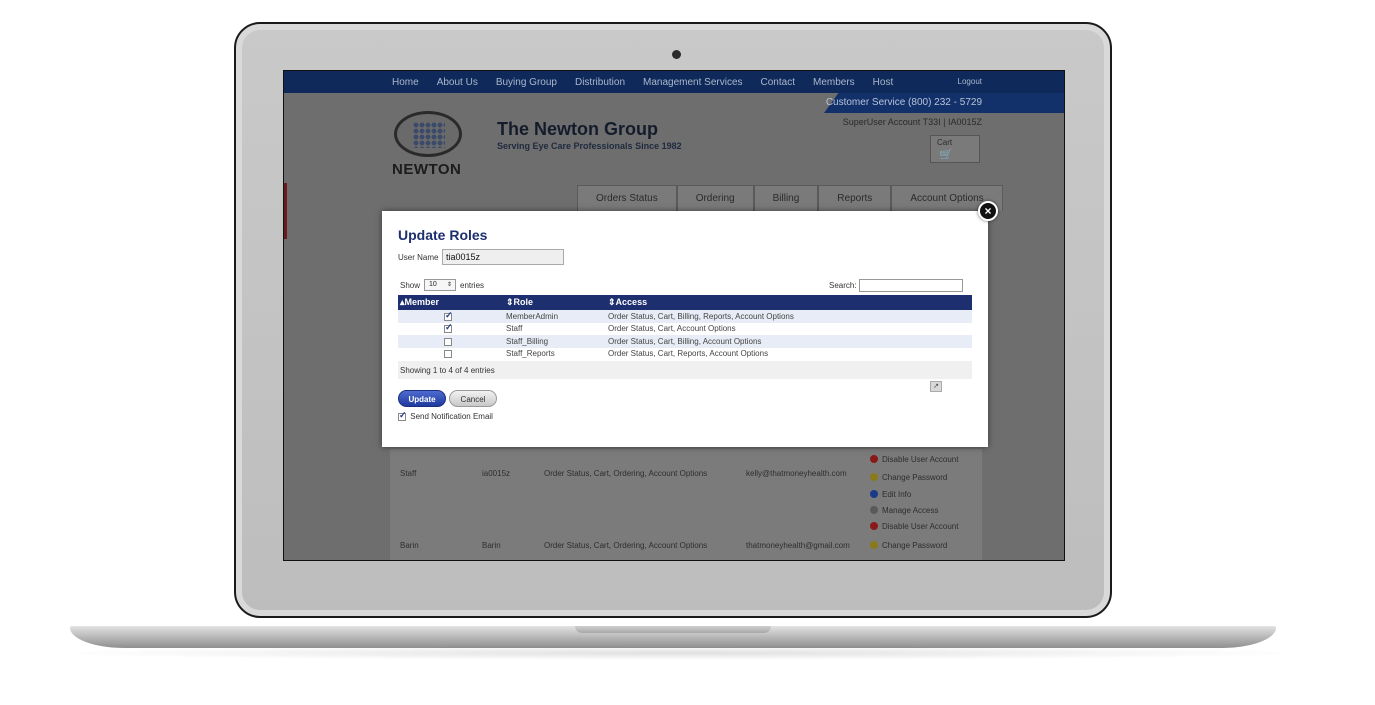 This screenshot has width=1375, height=705. What do you see at coordinates (440, 285) in the screenshot?
I see `entries-select: 10 ⇕` at bounding box center [440, 285].